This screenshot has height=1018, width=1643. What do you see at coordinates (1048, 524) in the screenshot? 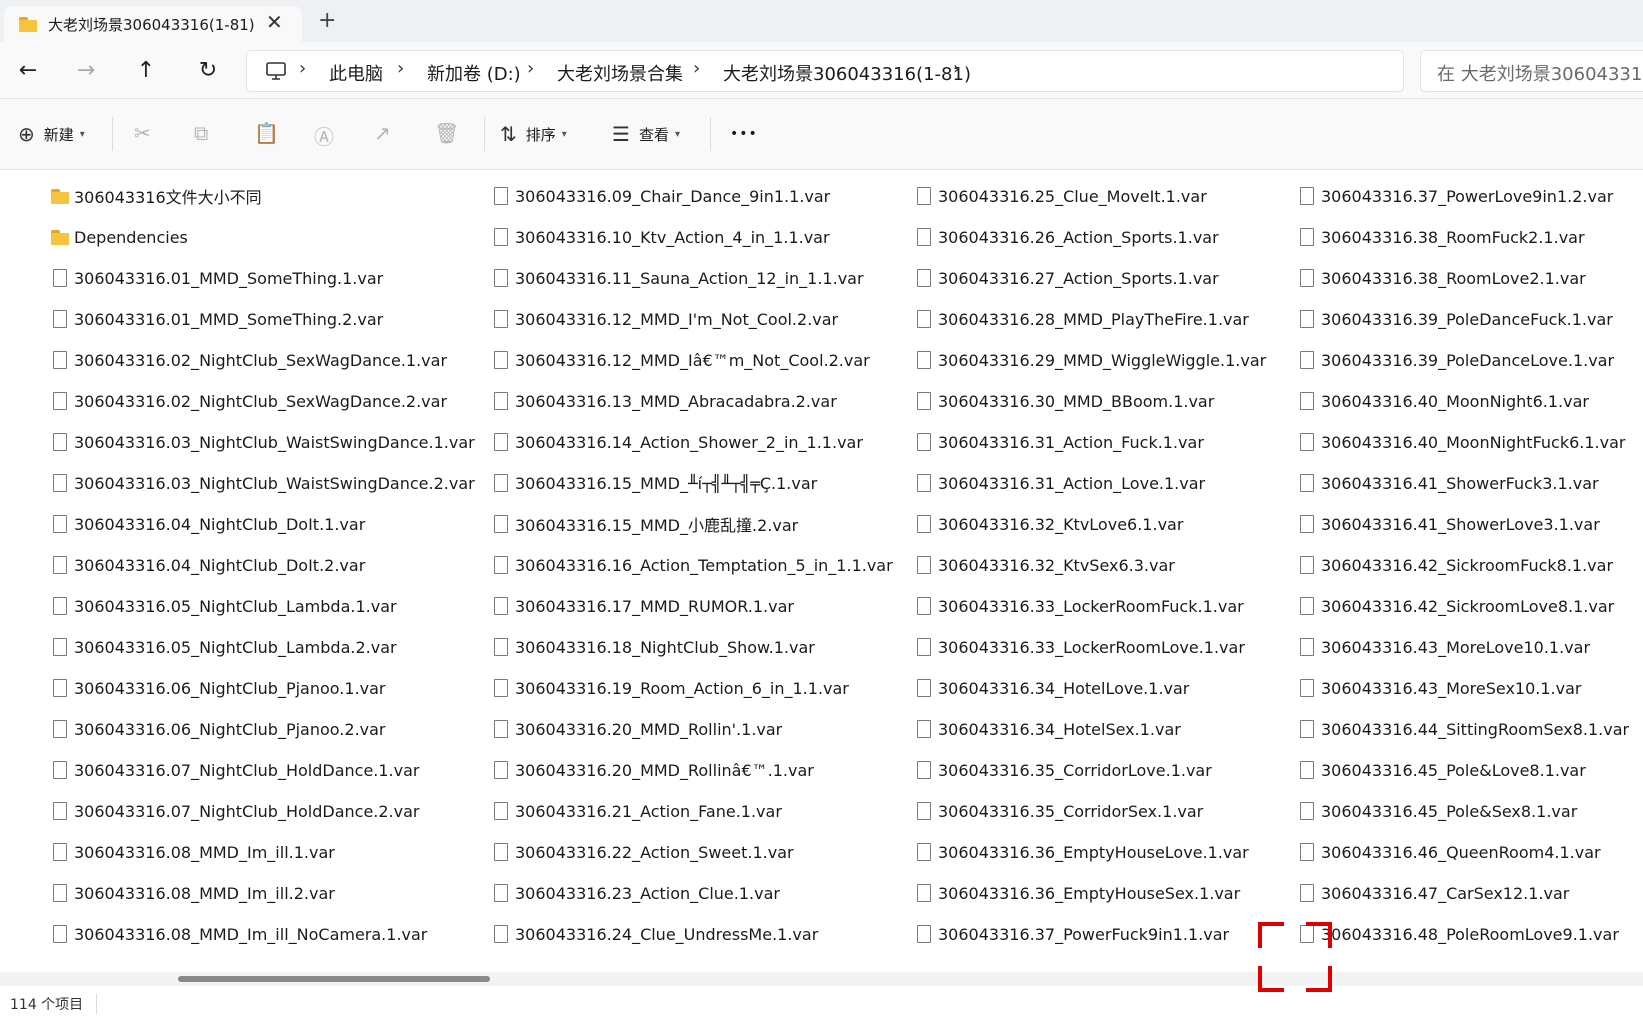
I see `file-item: 306043316.32_KtvLove6.1.var` at bounding box center [1048, 524].